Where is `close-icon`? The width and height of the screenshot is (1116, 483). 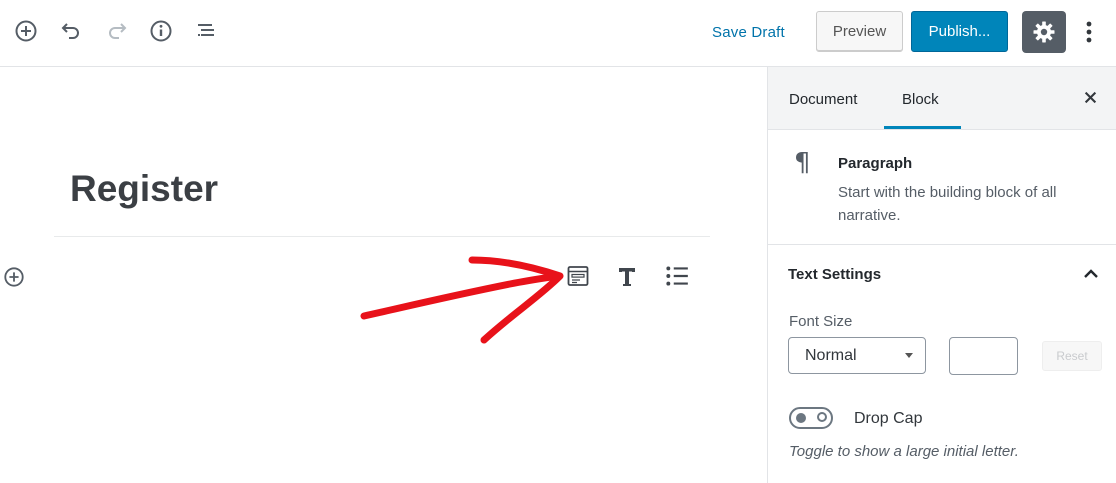
close-icon is located at coordinates (1090, 97).